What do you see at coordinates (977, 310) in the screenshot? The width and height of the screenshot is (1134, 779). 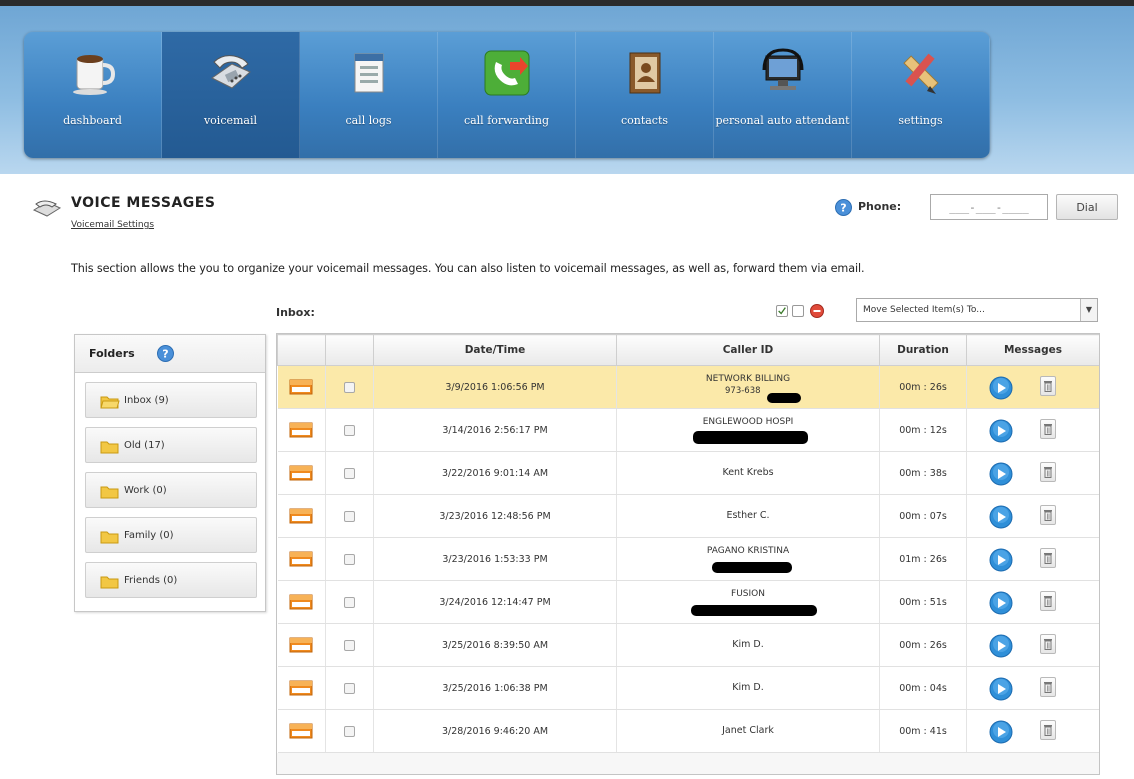 I see `move-to-folder-select: Move Selected Item(s) To... ▼` at bounding box center [977, 310].